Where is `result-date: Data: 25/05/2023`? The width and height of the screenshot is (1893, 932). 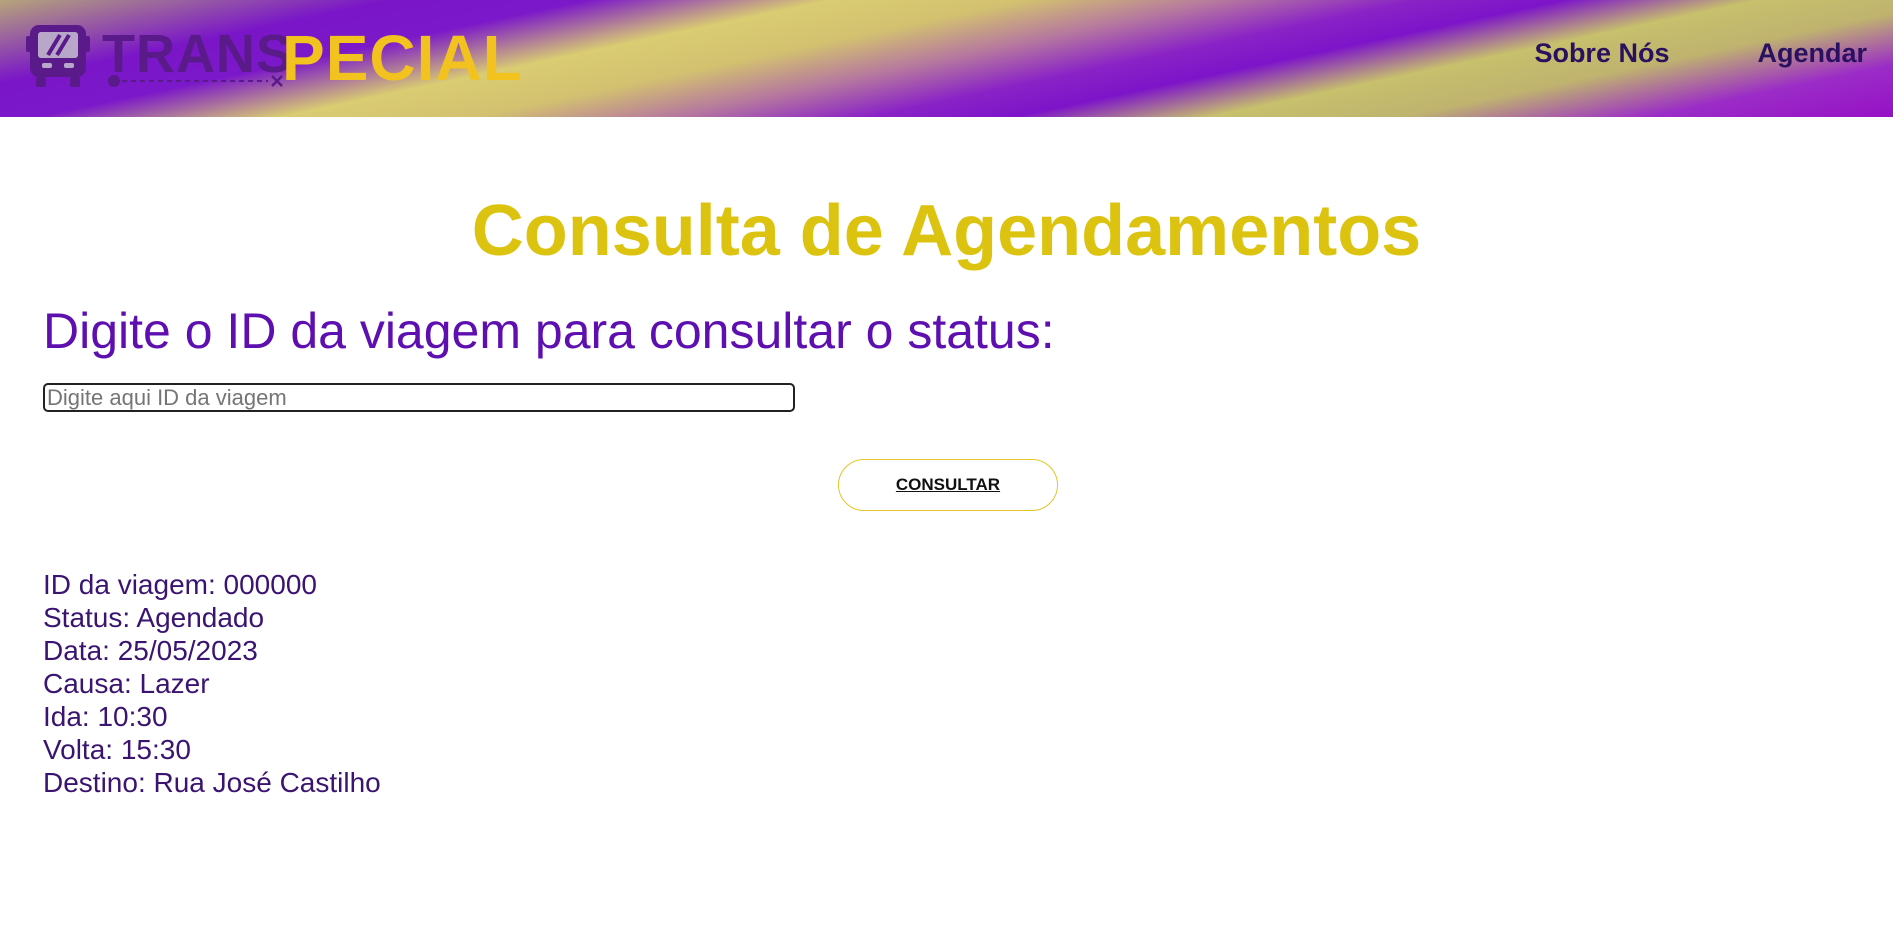
result-date: Data: 25/05/2023 is located at coordinates (150, 650).